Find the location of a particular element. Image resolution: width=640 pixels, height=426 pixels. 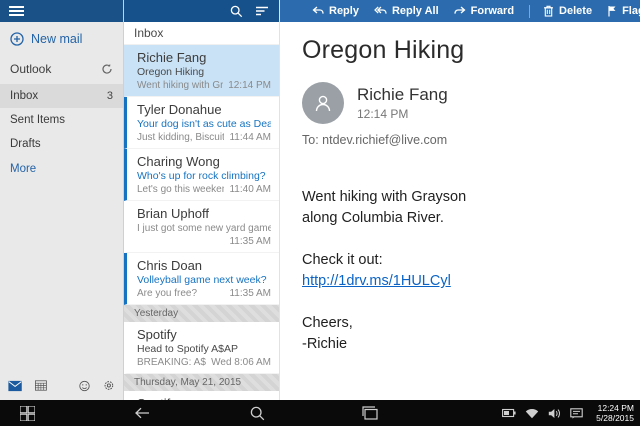

reply-all-icon is located at coordinates (380, 10).